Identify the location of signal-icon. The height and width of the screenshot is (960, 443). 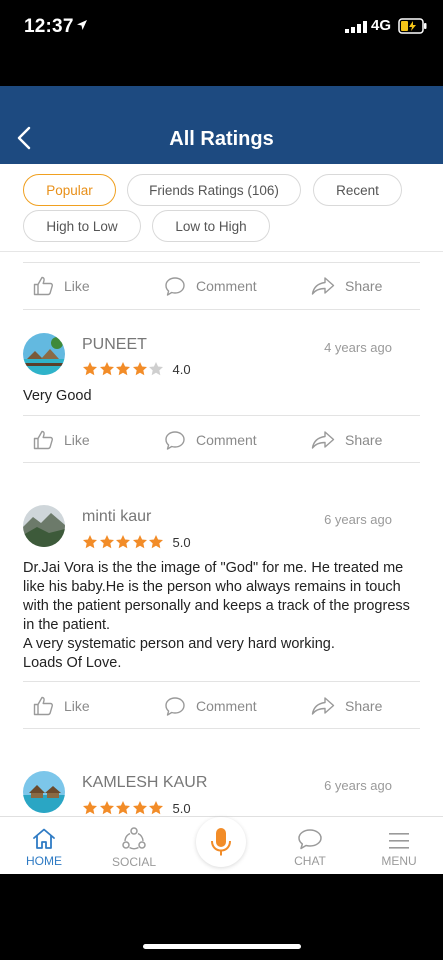
(356, 27).